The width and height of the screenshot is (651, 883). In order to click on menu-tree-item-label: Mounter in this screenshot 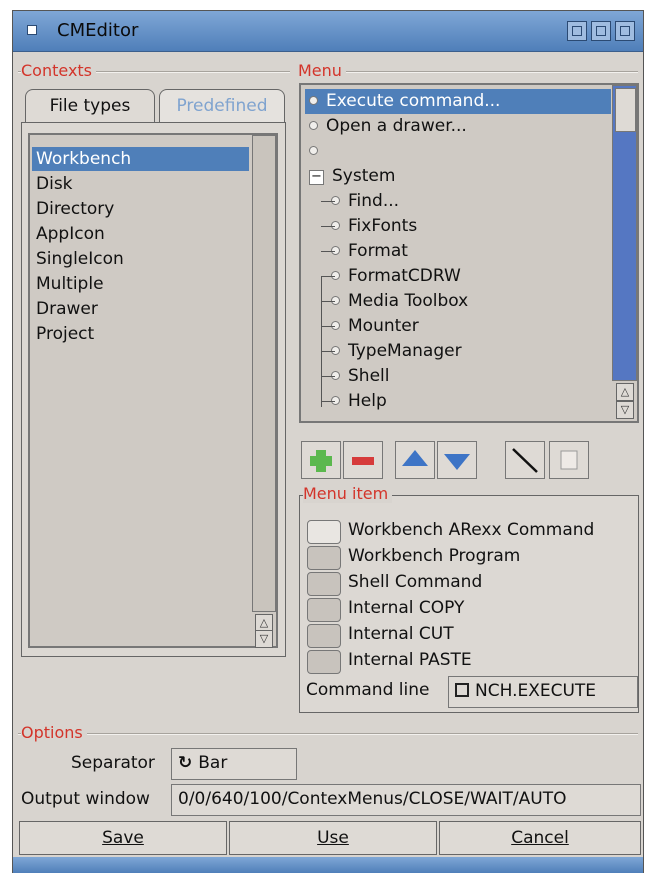, I will do `click(383, 326)`.